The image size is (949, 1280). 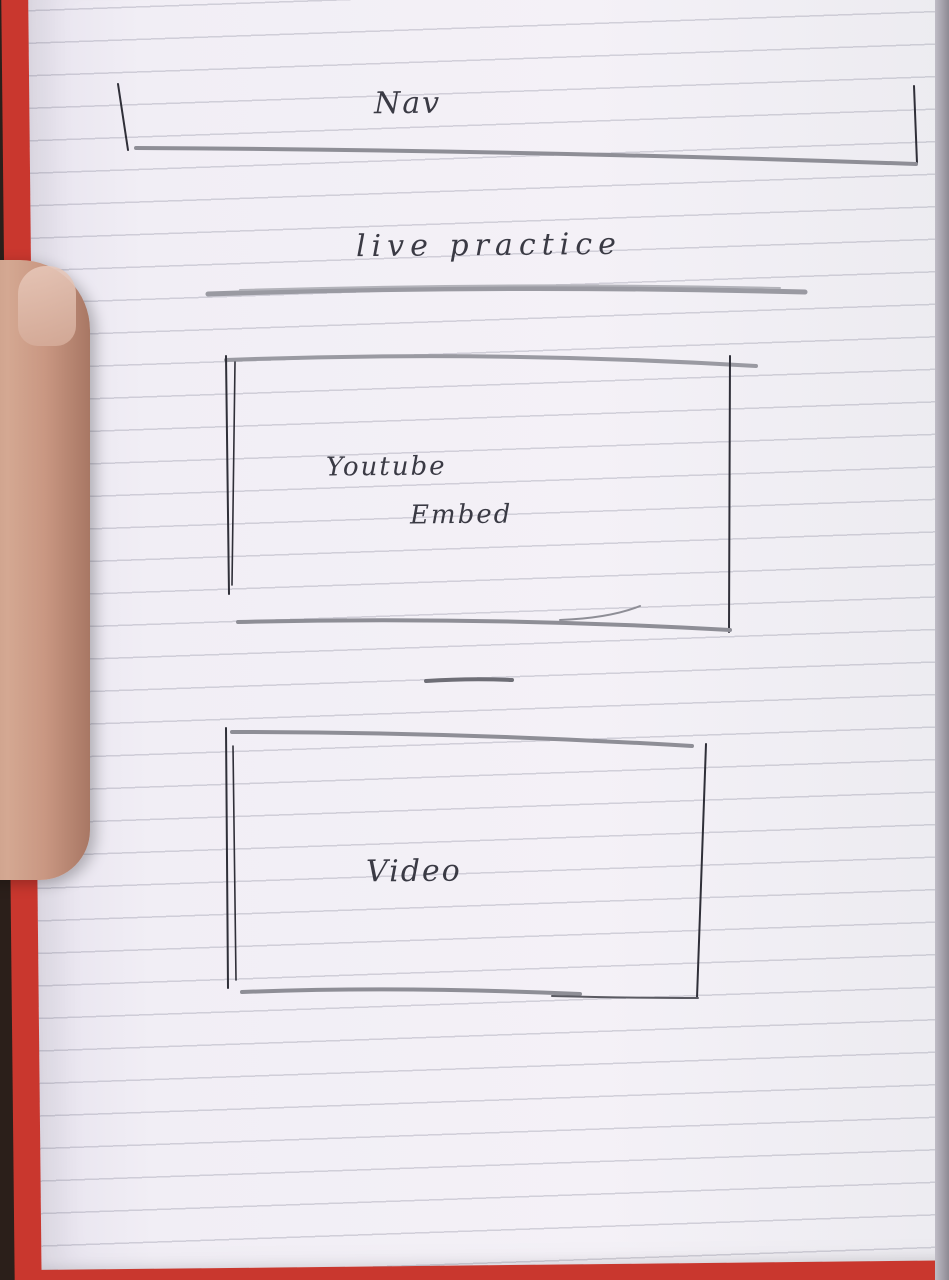 I want to click on holding-hand, so click(x=45, y=570).